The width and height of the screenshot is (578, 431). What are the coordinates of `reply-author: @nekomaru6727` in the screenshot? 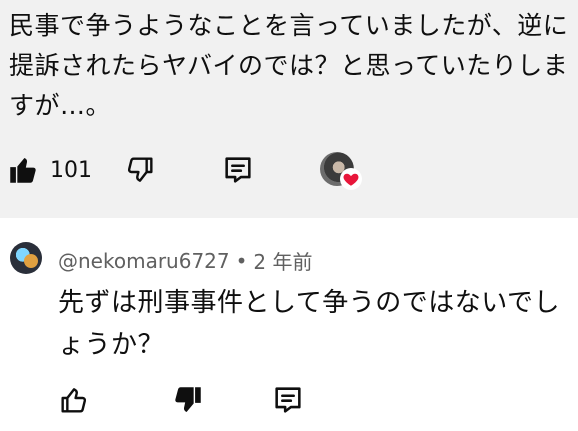 It's located at (144, 261).